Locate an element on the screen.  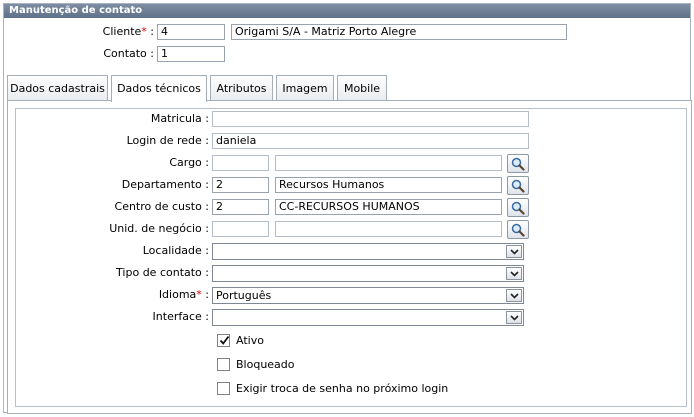
localidade-select is located at coordinates (368, 251).